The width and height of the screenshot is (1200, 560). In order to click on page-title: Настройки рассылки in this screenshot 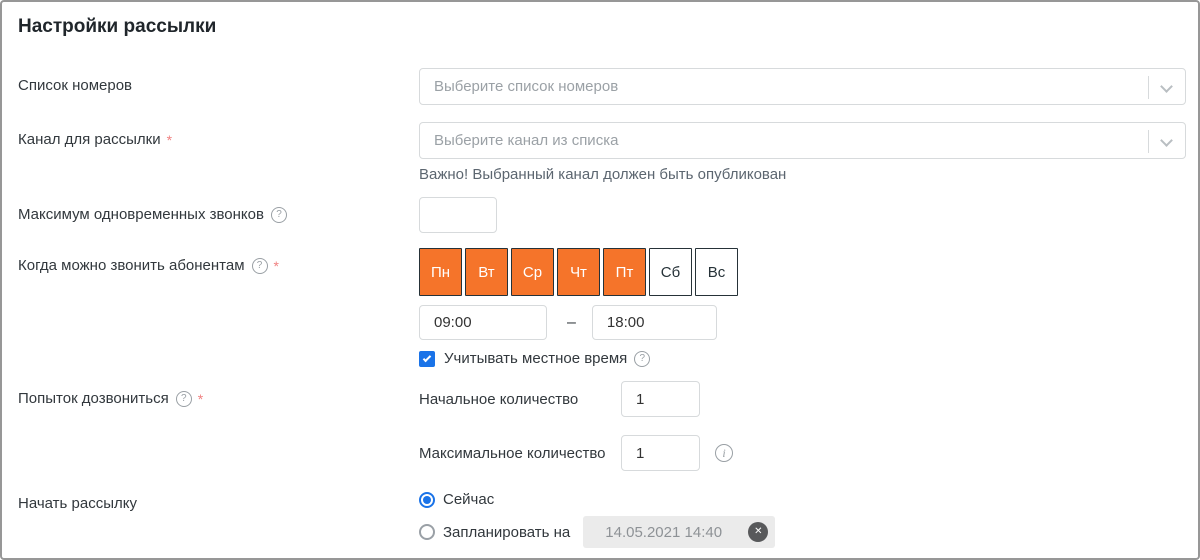, I will do `click(117, 26)`.